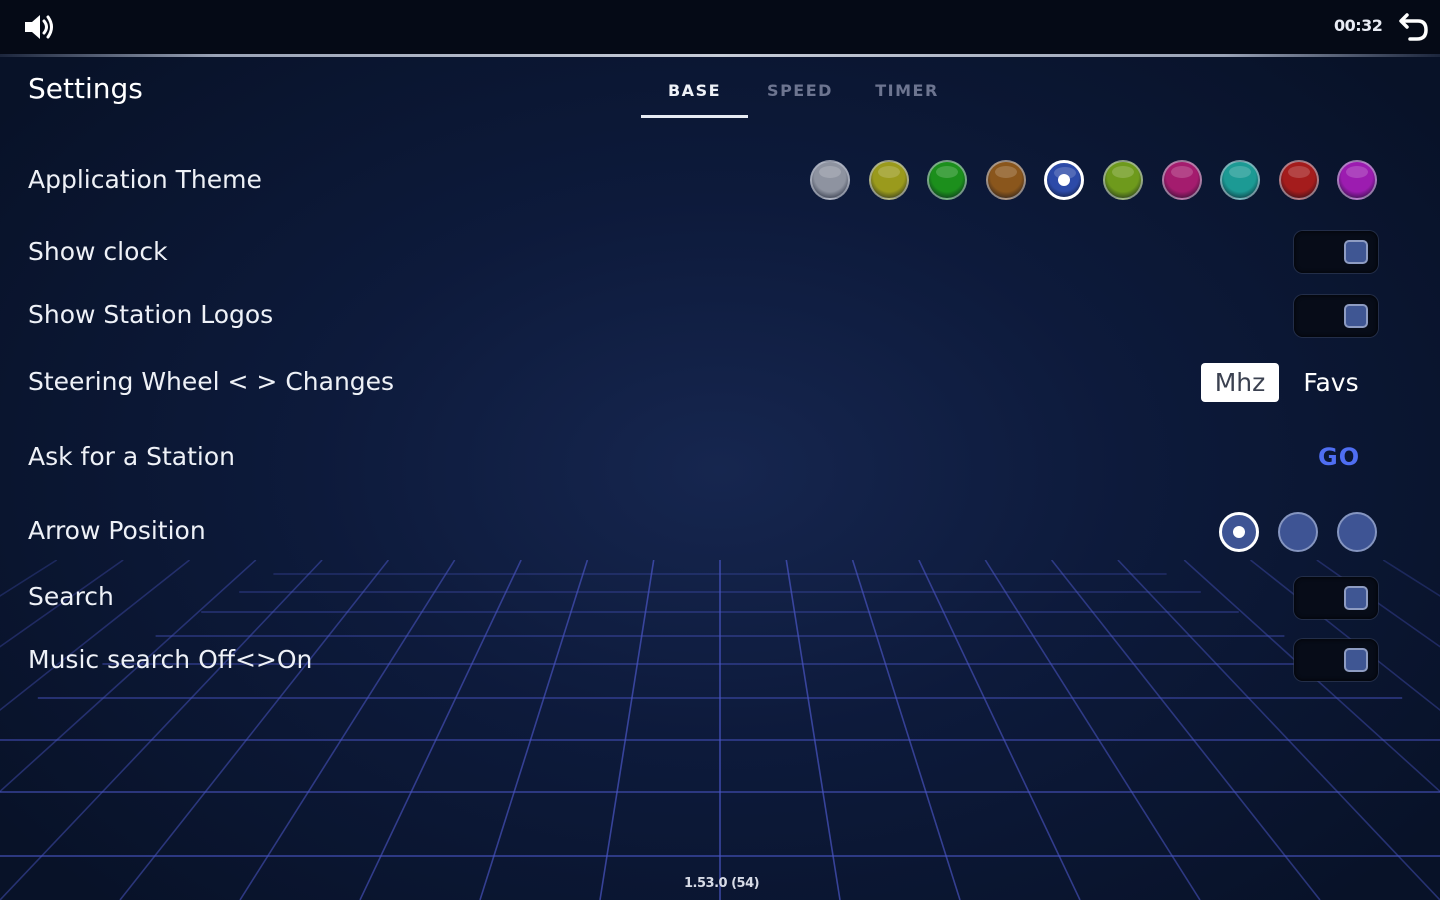  What do you see at coordinates (211, 381) in the screenshot?
I see `steering-wheel-label: Steering Wheel < > Changes` at bounding box center [211, 381].